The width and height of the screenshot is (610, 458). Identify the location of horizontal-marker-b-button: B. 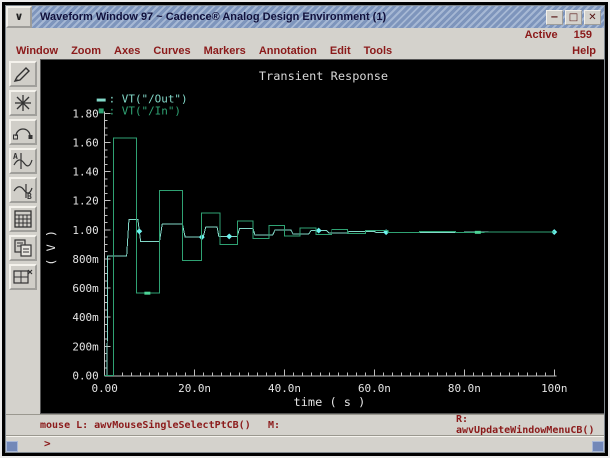
(23, 190).